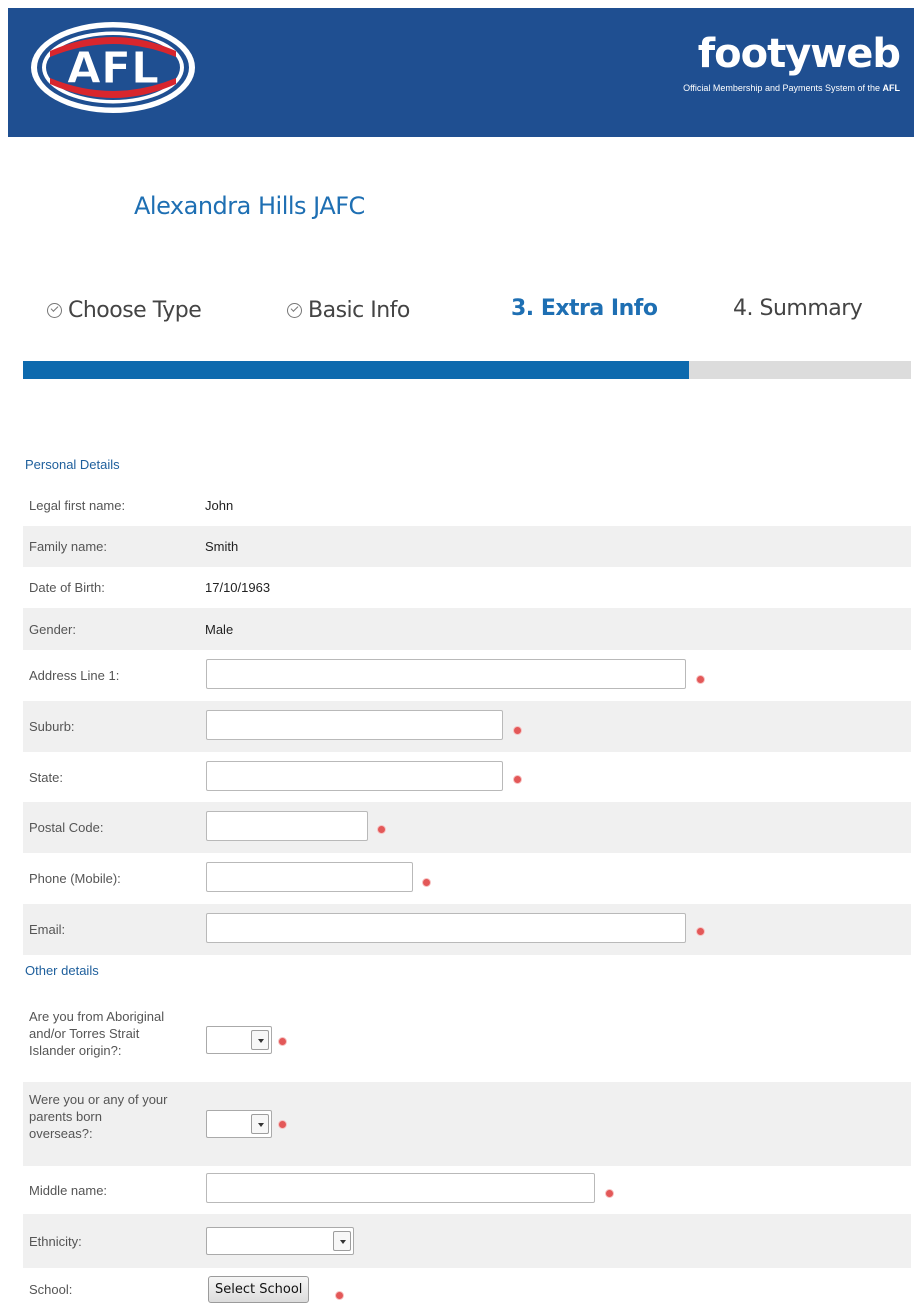 This screenshot has width=914, height=1310. I want to click on afl-logo-text: AFL, so click(113, 68).